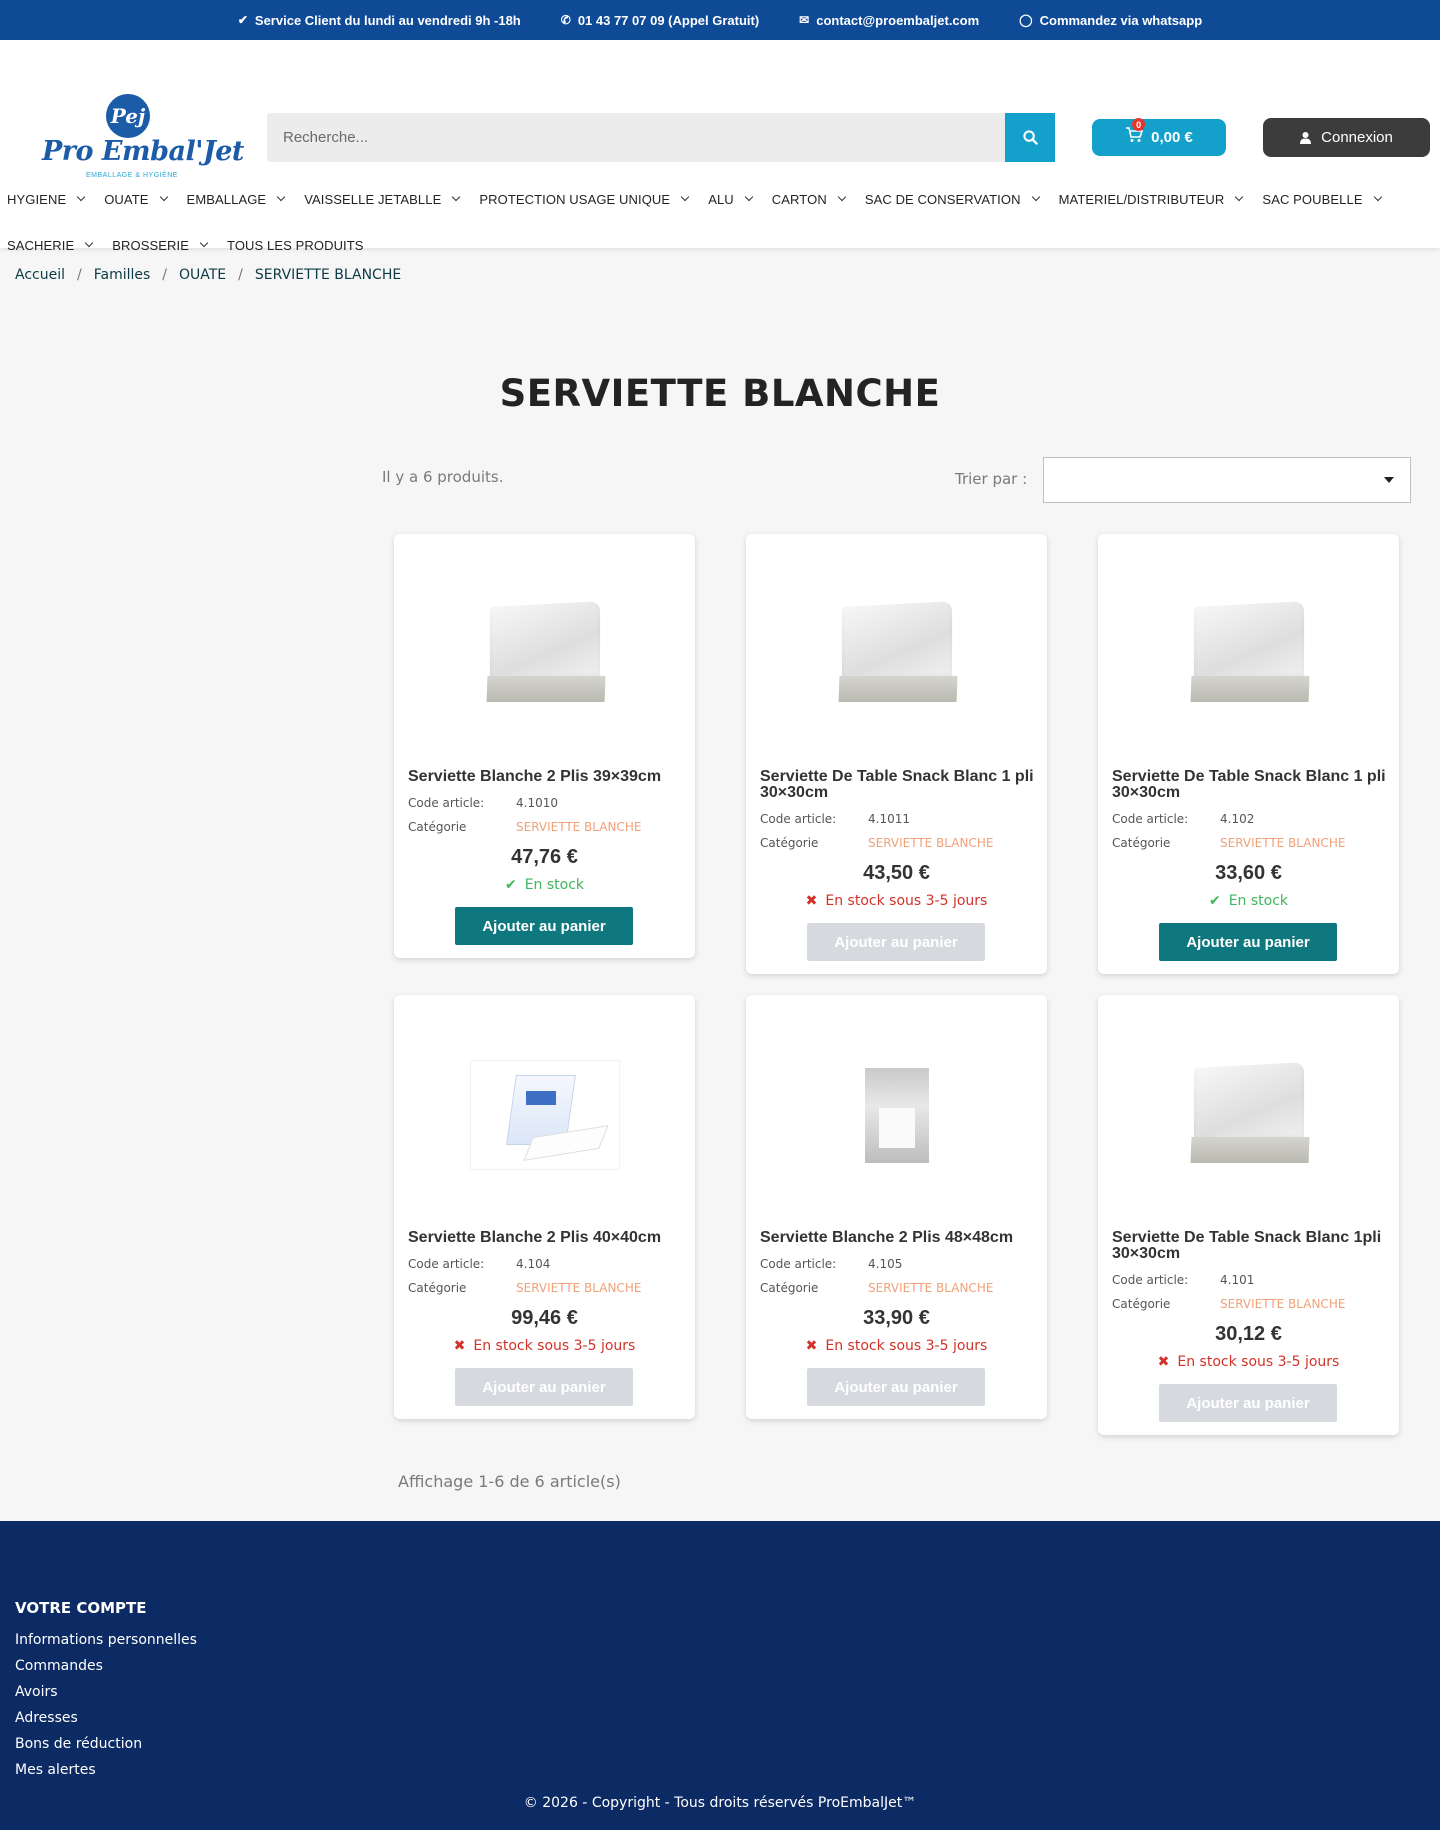 This screenshot has width=1440, height=1830. I want to click on breadcrumb-item: Familles, so click(122, 275).